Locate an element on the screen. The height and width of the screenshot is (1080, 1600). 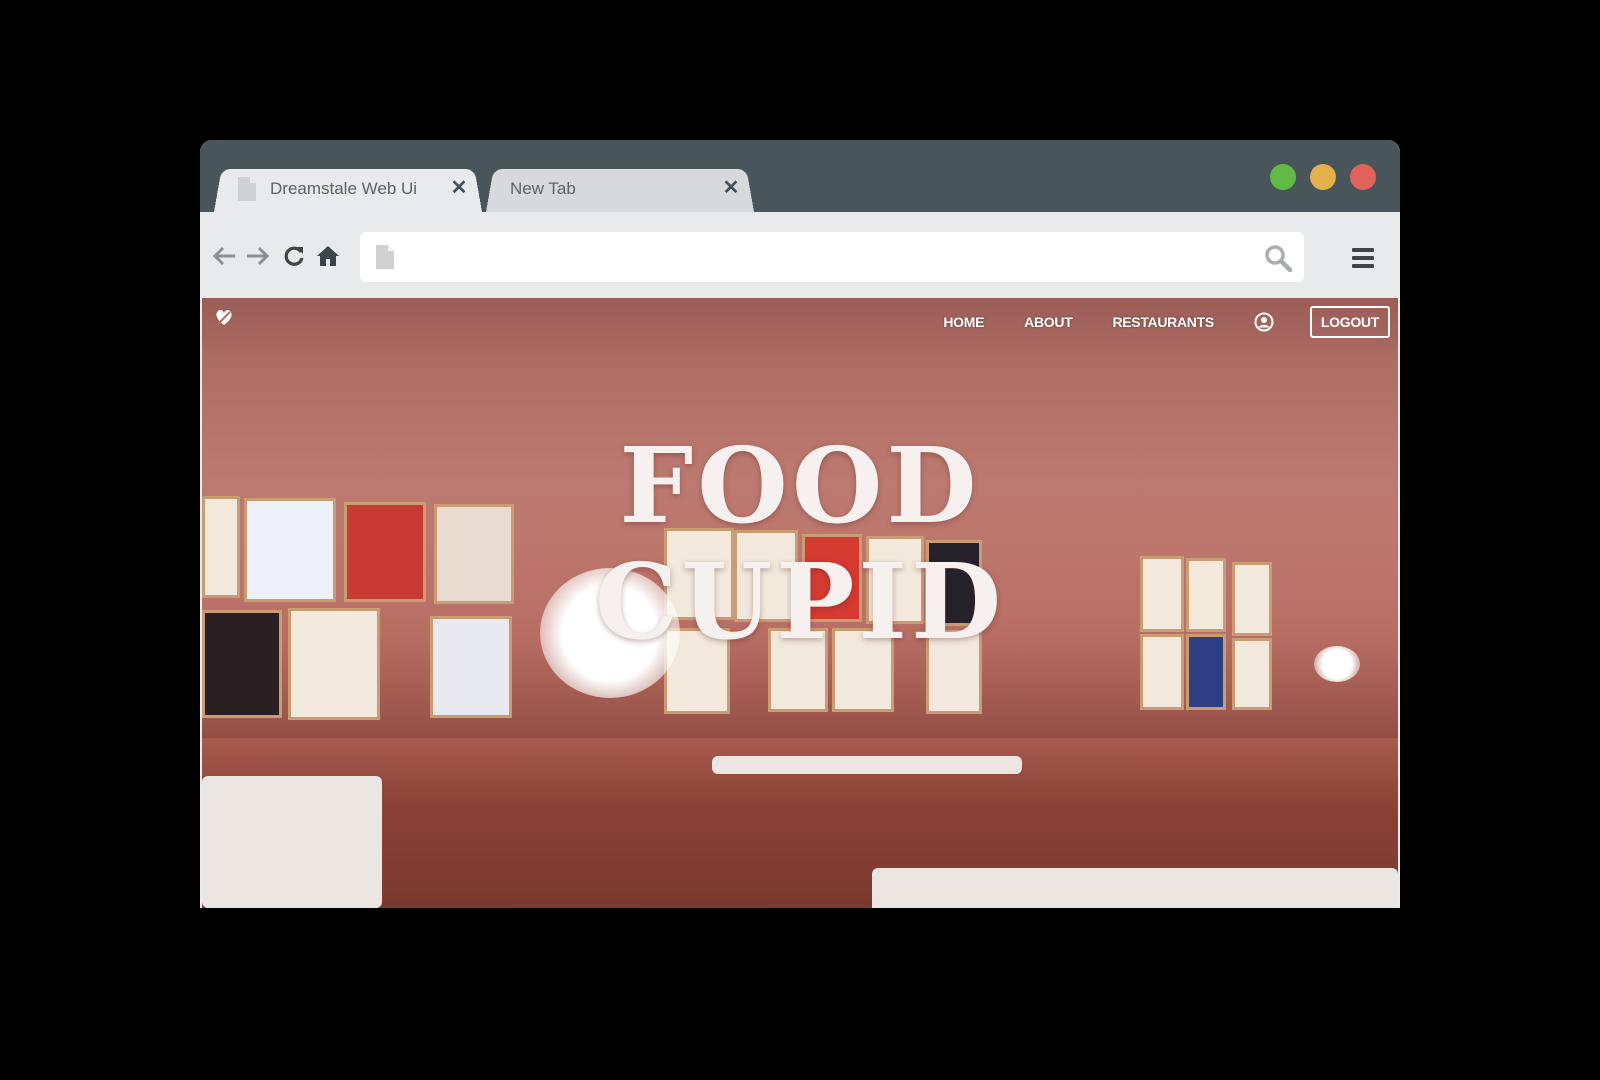
minimize-button is located at coordinates (1323, 177).